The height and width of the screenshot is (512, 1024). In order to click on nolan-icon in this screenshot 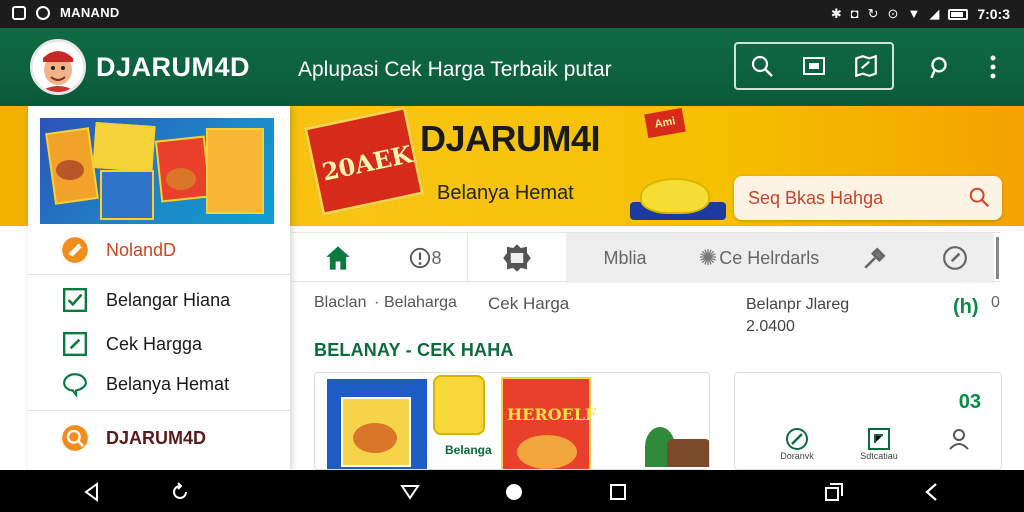, I will do `click(75, 250)`.